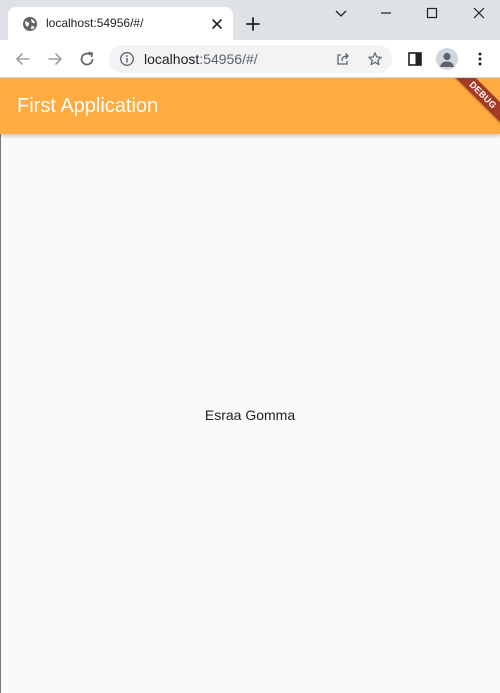  I want to click on url-path: :54956/#/, so click(228, 59).